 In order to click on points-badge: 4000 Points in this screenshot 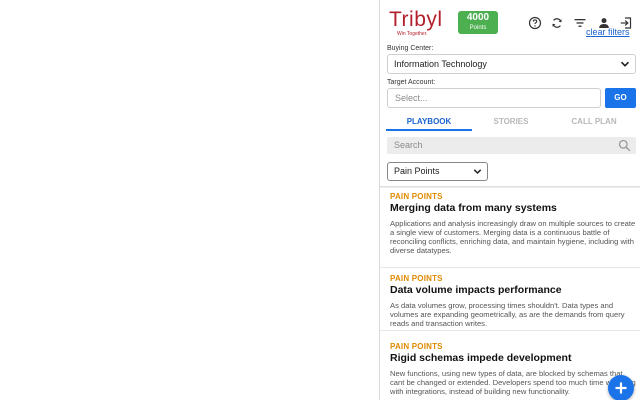, I will do `click(478, 22)`.